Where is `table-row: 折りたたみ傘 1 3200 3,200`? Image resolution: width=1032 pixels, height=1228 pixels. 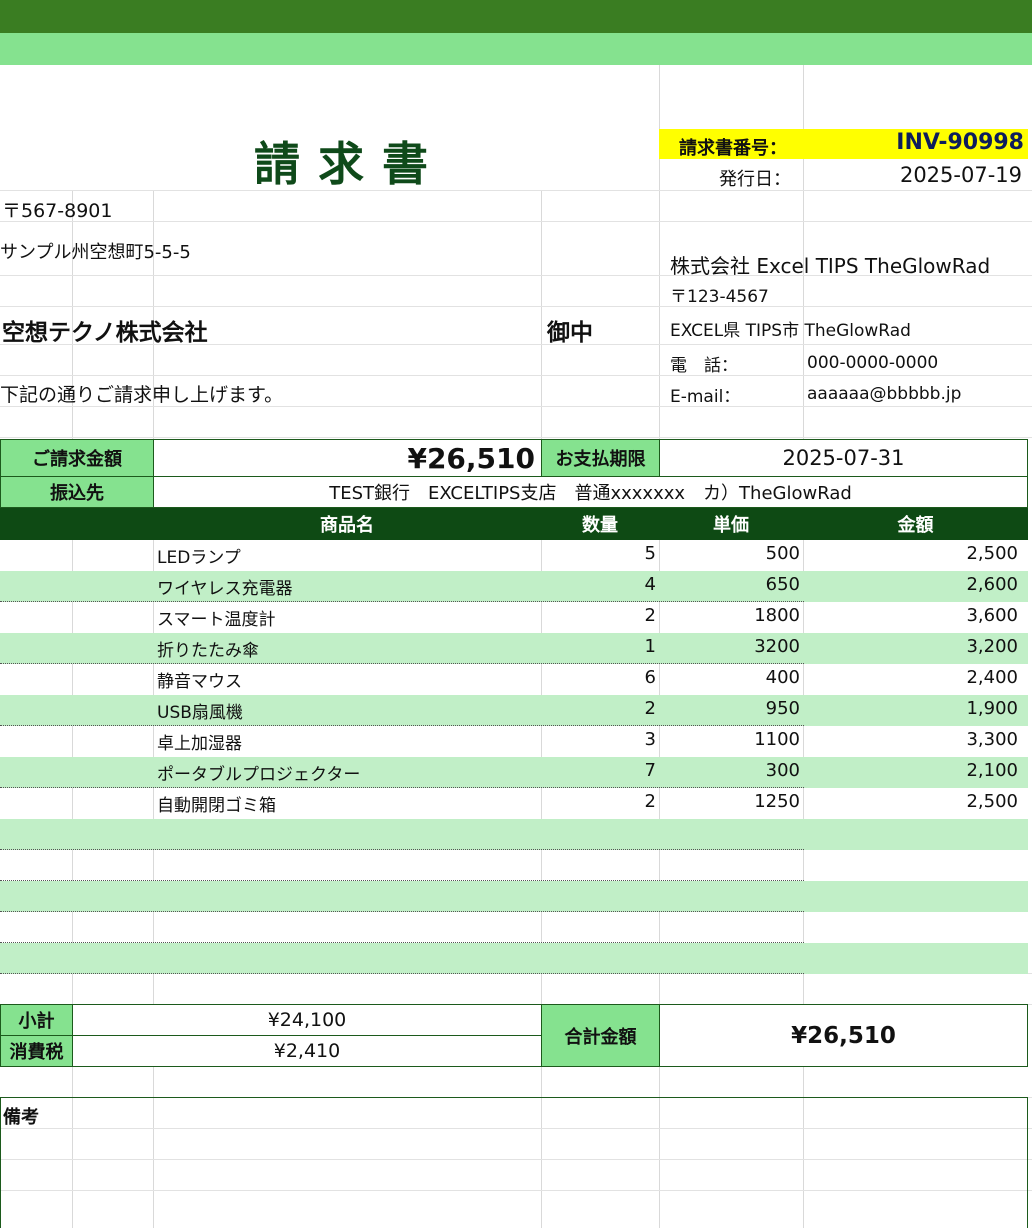 table-row: 折りたたみ傘 1 3200 3,200 is located at coordinates (514, 648).